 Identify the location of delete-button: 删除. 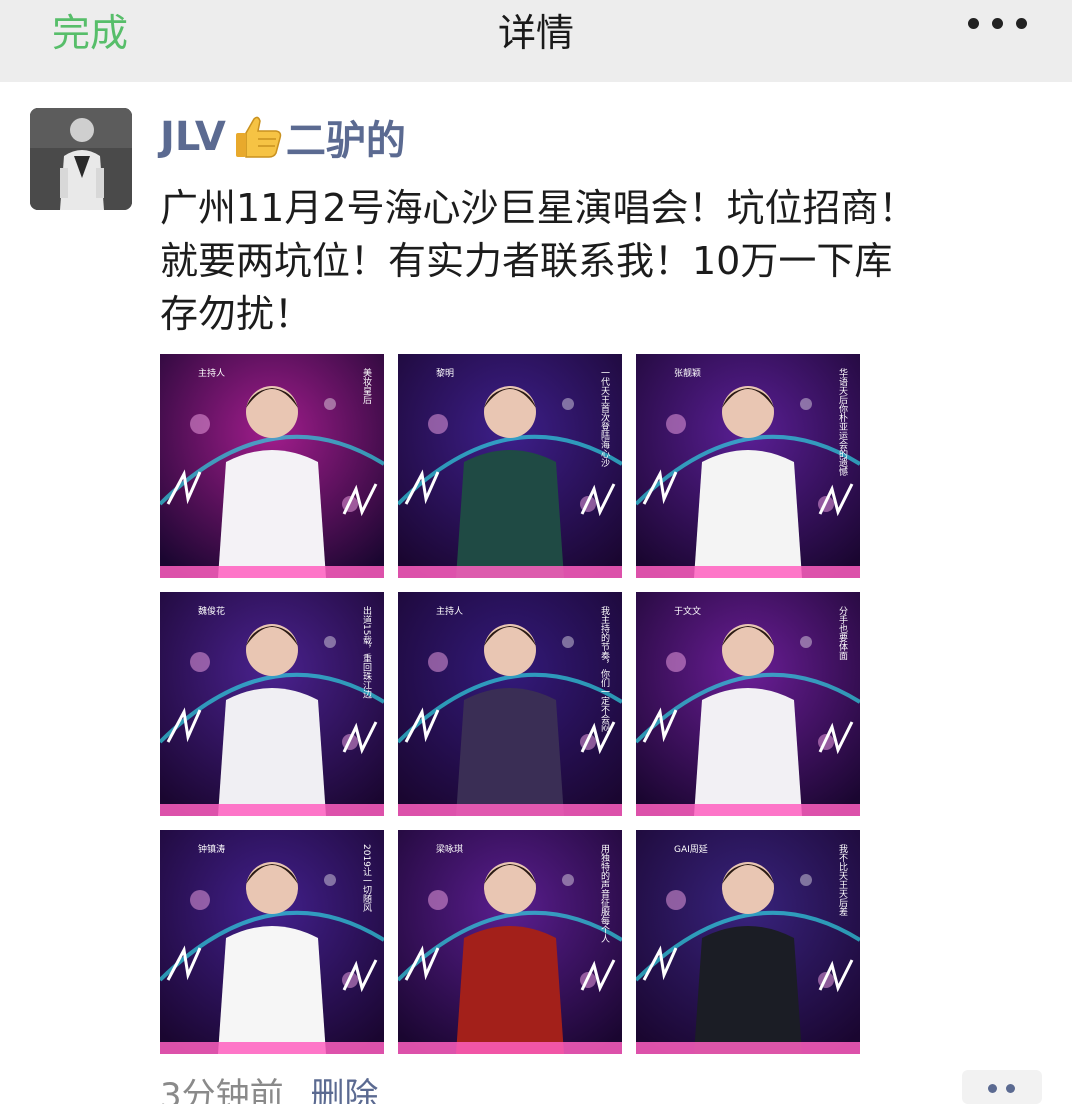
(344, 1090).